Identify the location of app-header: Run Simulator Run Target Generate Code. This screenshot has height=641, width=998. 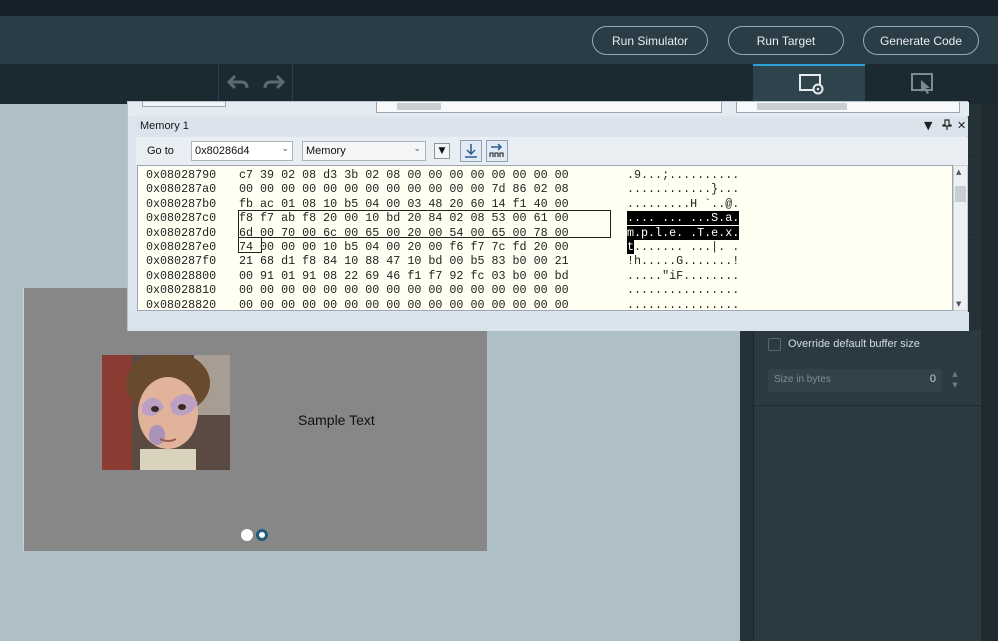
(499, 40).